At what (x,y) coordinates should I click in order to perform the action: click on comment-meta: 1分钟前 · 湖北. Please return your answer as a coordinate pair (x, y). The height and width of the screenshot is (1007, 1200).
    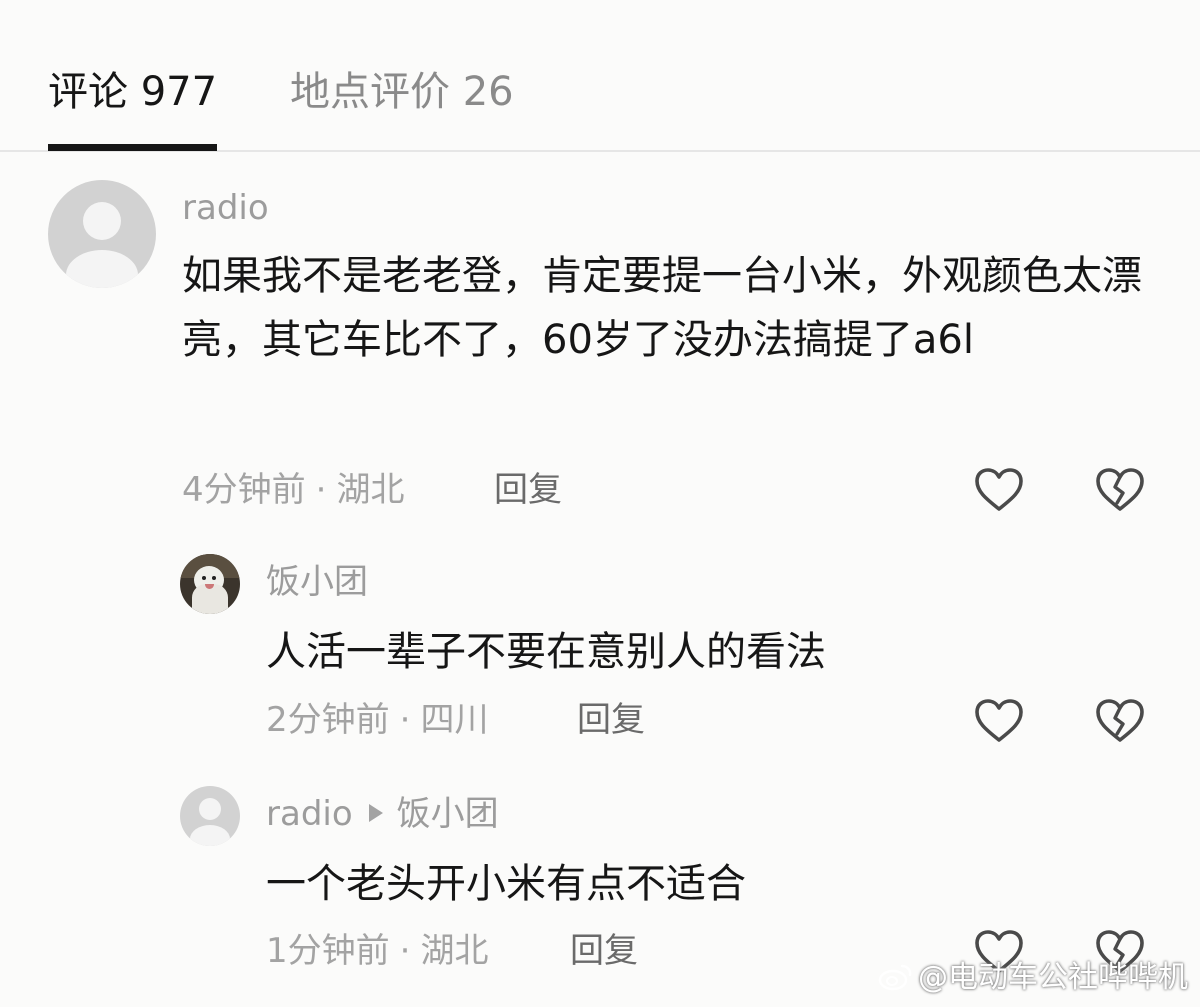
    Looking at the image, I should click on (377, 951).